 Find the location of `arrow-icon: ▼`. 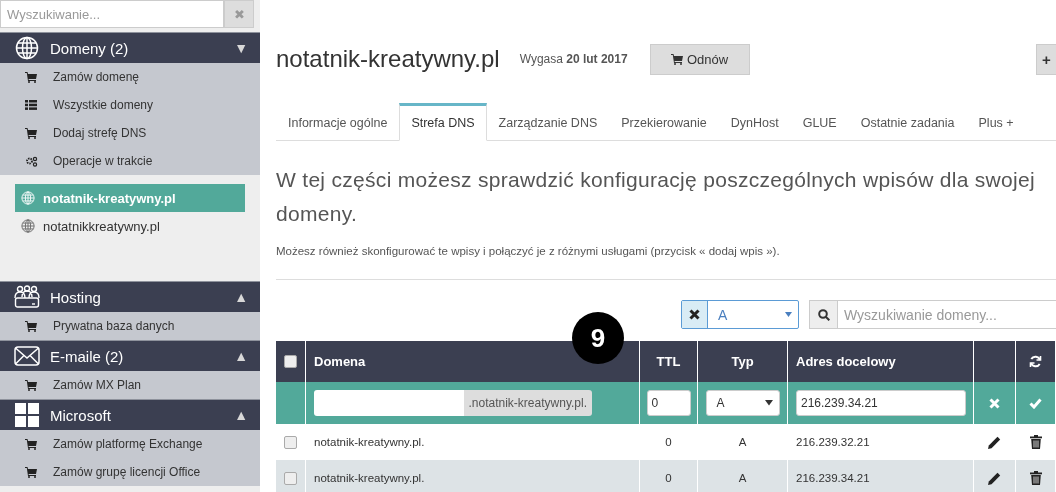

arrow-icon: ▼ is located at coordinates (241, 48).